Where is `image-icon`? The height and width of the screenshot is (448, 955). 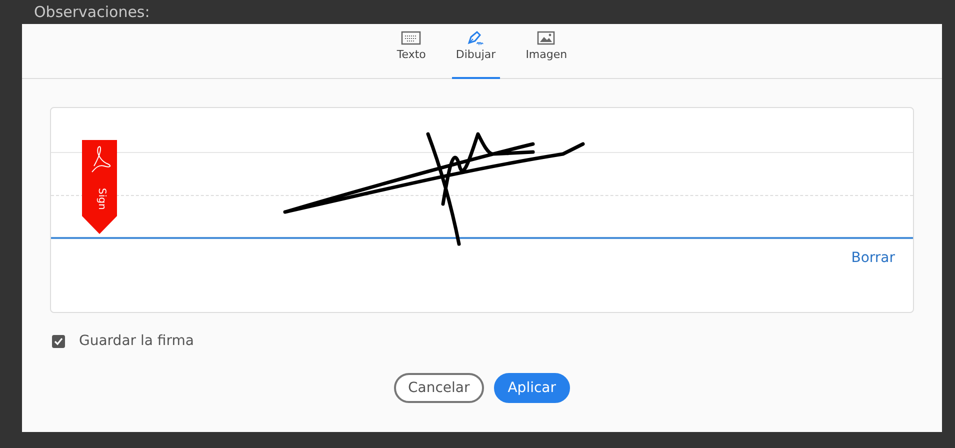
image-icon is located at coordinates (546, 38).